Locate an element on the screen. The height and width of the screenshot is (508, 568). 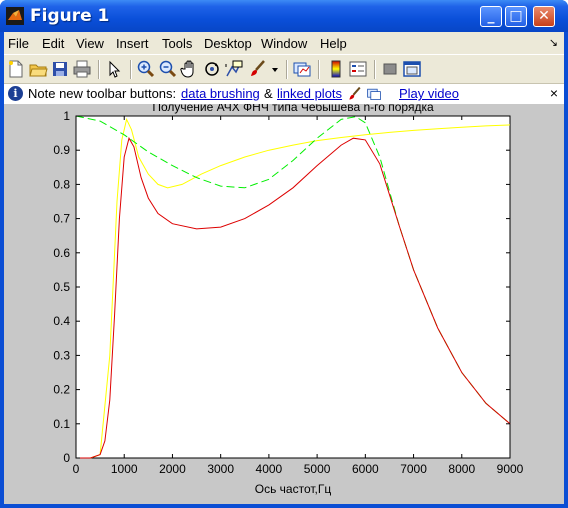
x-tick-label: 7000 is located at coordinates (413, 469).